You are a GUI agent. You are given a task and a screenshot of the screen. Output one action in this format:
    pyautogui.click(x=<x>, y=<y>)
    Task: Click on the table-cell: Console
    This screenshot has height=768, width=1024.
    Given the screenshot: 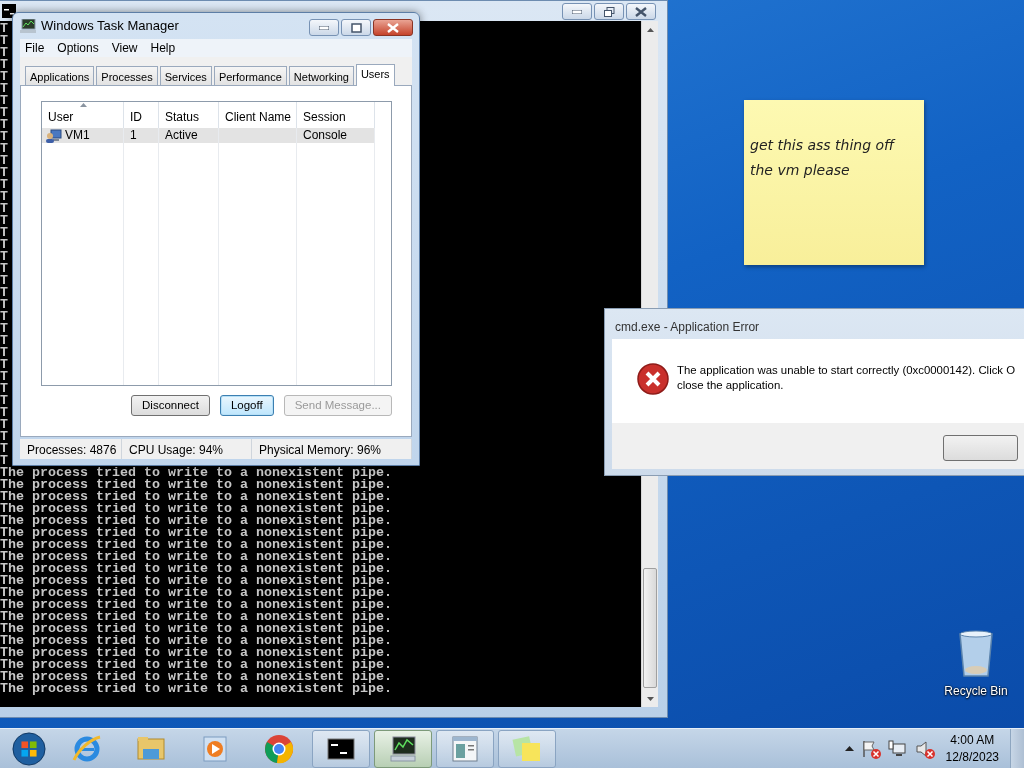 What is the action you would take?
    pyautogui.click(x=336, y=135)
    